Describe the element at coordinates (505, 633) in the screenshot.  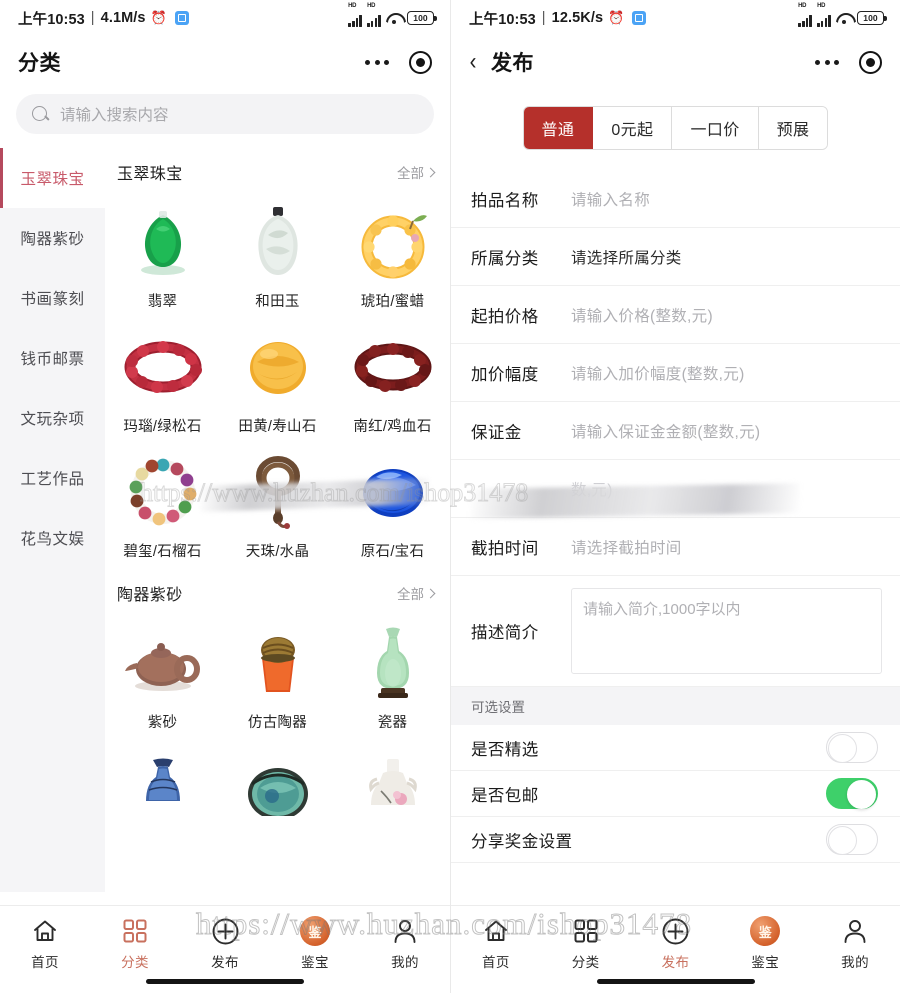
I see `field-label: 描述简介` at that location.